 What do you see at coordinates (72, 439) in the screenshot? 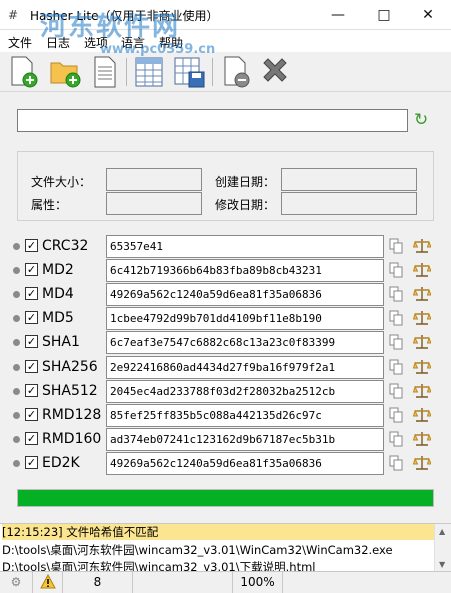
I see `hash-algorithm-label: RMD160` at bounding box center [72, 439].